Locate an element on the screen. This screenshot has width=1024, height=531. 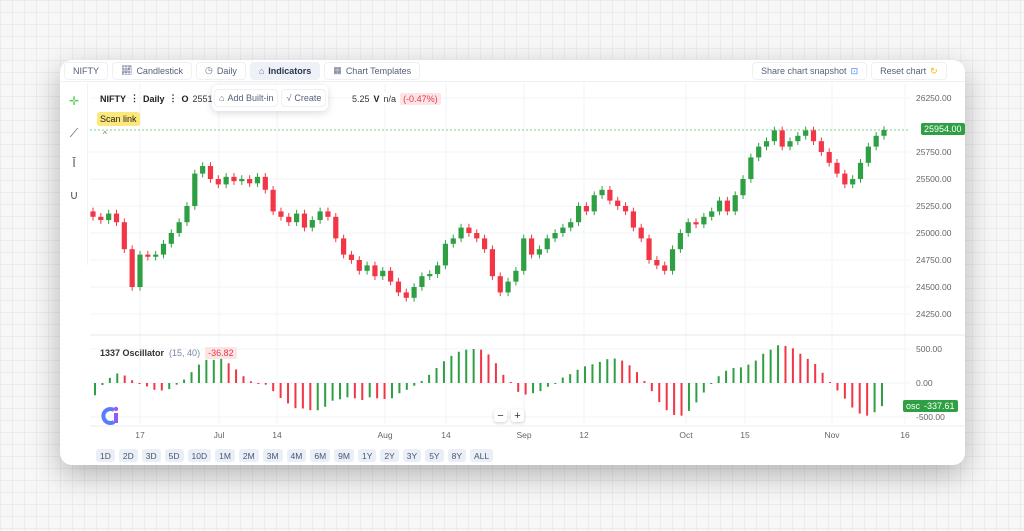
oscillator-name: 1337 Oscillator is located at coordinates (132, 353).